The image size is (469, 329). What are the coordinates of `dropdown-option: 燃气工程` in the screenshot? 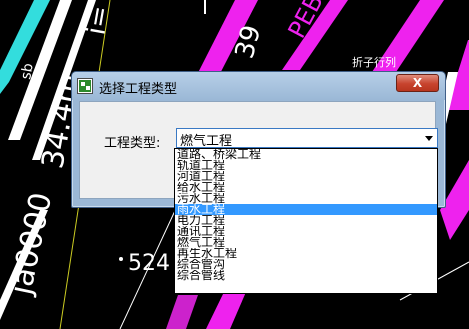 It's located at (306, 242).